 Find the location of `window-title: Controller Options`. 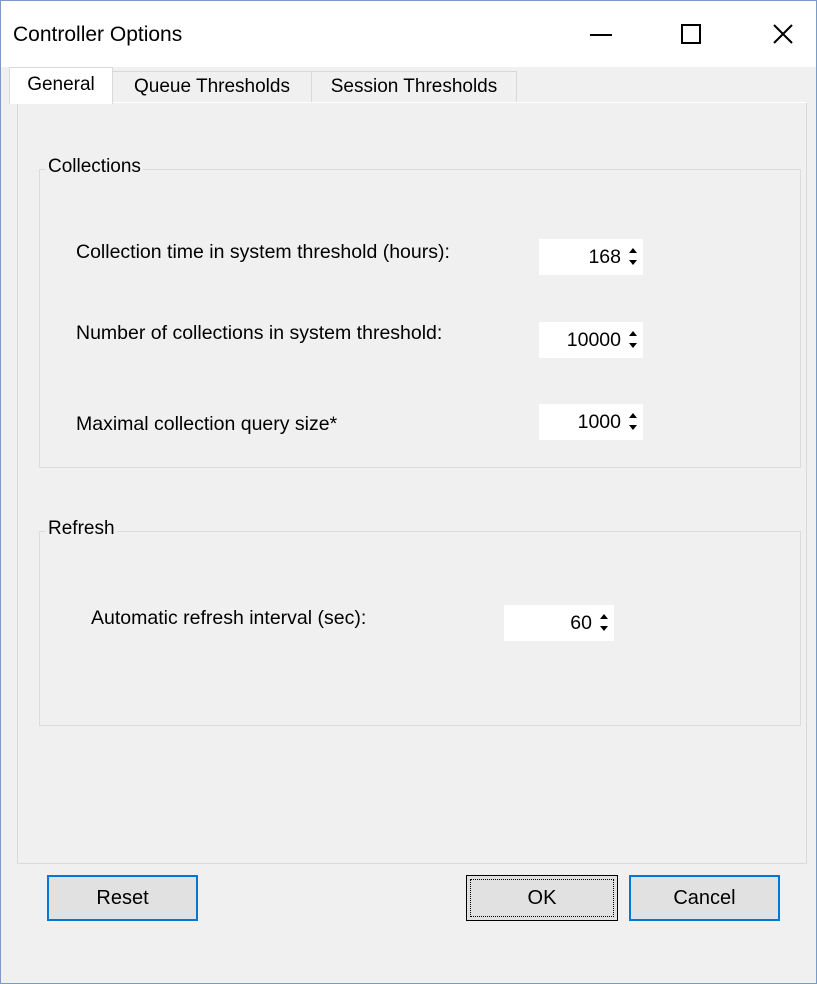

window-title: Controller Options is located at coordinates (98, 34).